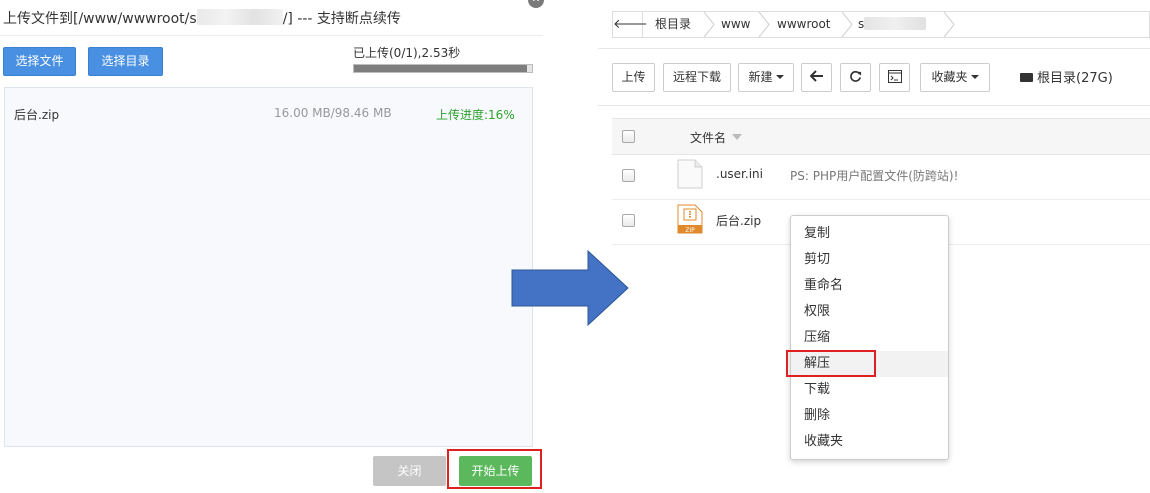 The height and width of the screenshot is (493, 1150). What do you see at coordinates (690, 219) in the screenshot?
I see `zip-file-icon: ZIP` at bounding box center [690, 219].